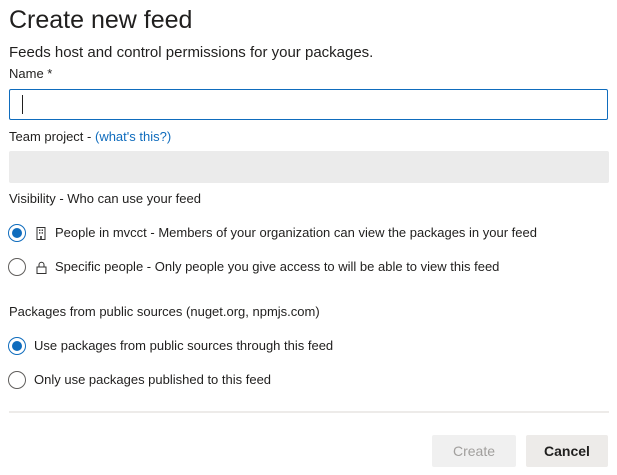  I want to click on lock-icon, so click(41, 267).